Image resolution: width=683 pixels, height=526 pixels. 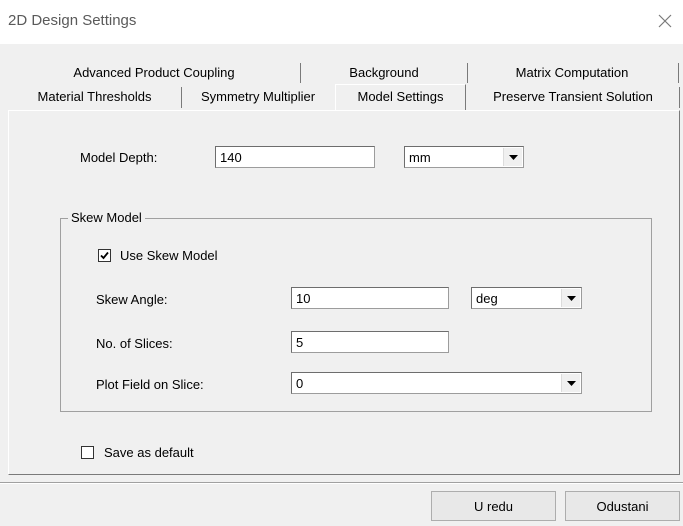 I want to click on slices-label: No. of Slices:, so click(x=134, y=343).